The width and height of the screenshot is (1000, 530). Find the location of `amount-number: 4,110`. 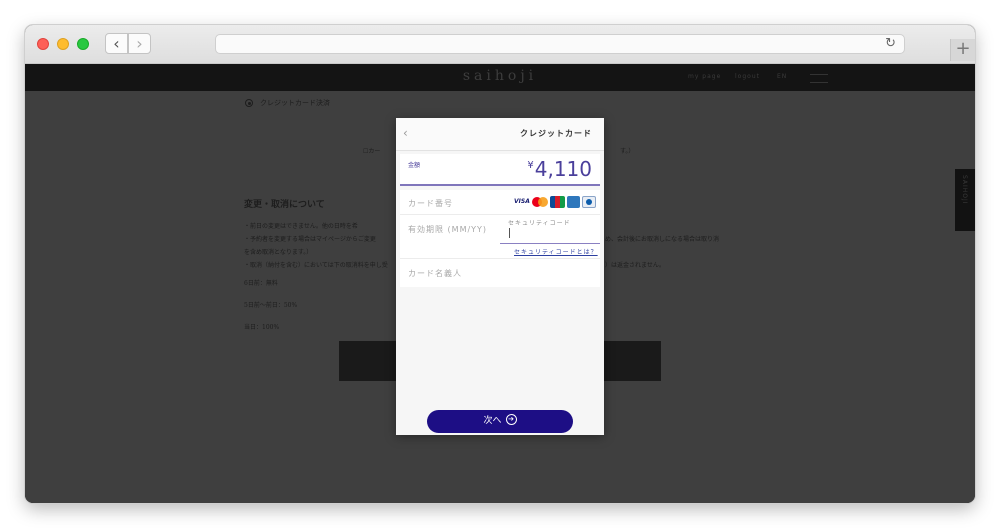

amount-number: 4,110 is located at coordinates (563, 169).